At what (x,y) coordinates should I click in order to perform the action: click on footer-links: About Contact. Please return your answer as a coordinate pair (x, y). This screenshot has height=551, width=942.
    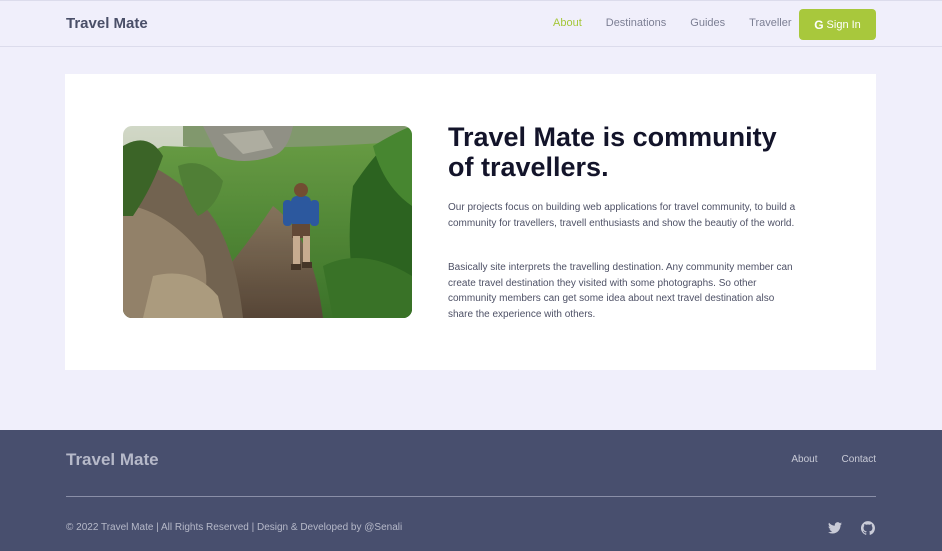
    Looking at the image, I should click on (821, 459).